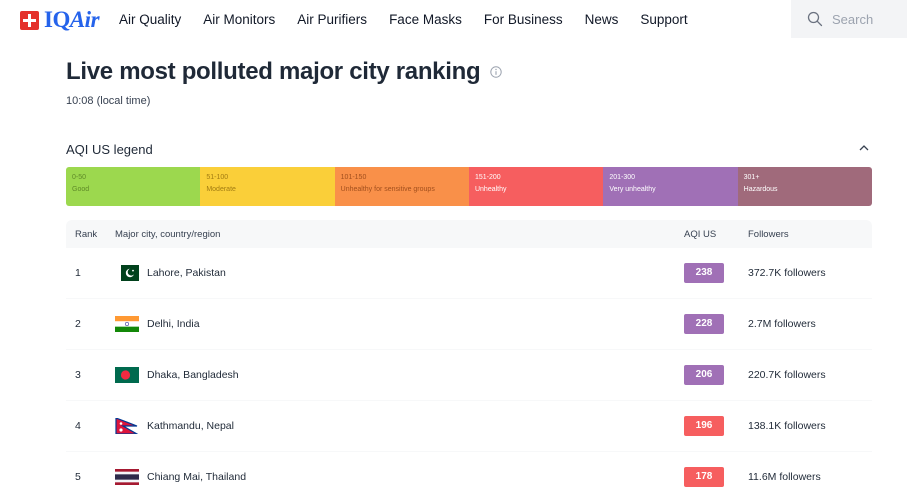 This screenshot has width=907, height=501. Describe the element at coordinates (704, 426) in the screenshot. I see `aqi-badge: 196` at that location.